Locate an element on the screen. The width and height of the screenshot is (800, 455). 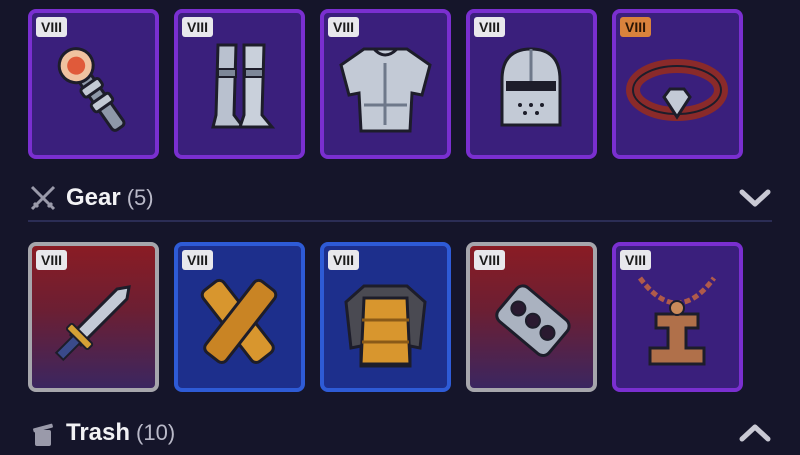
amulet-icon is located at coordinates (677, 321).